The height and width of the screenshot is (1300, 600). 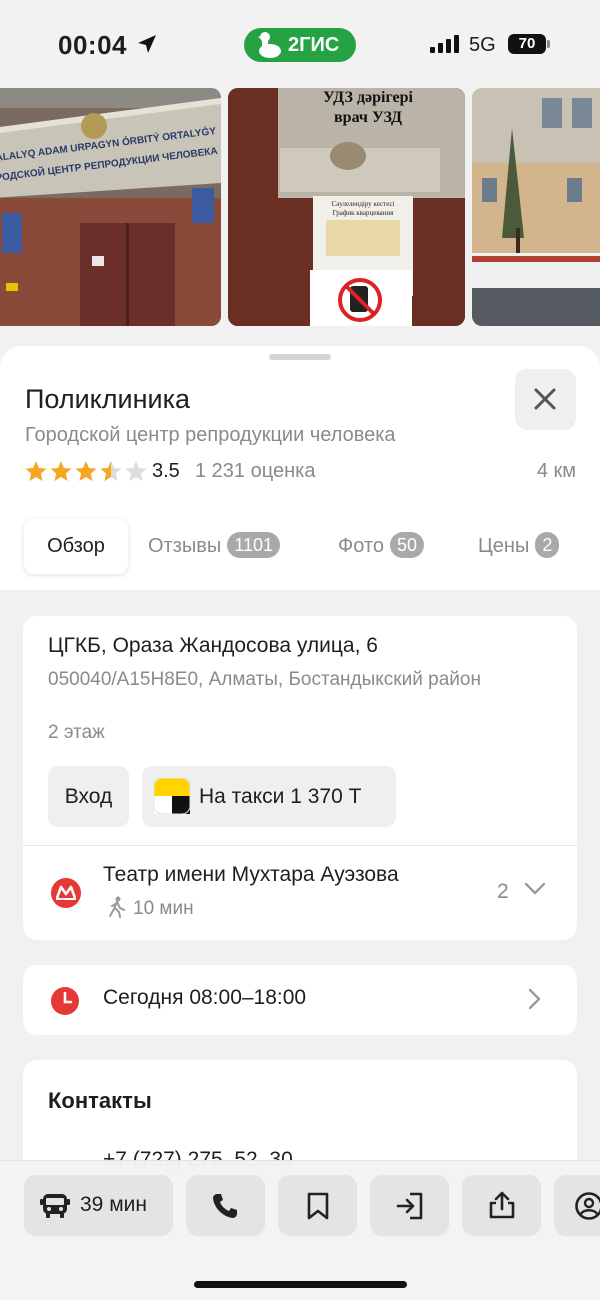 I want to click on chevron-down-icon, so click(x=535, y=889).